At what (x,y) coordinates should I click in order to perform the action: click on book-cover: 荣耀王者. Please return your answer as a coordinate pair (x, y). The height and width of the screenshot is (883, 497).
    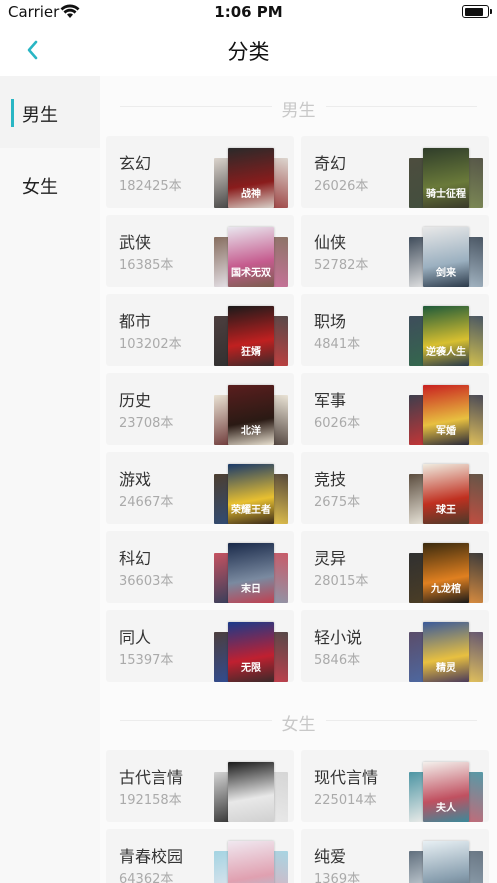
    Looking at the image, I should click on (251, 494).